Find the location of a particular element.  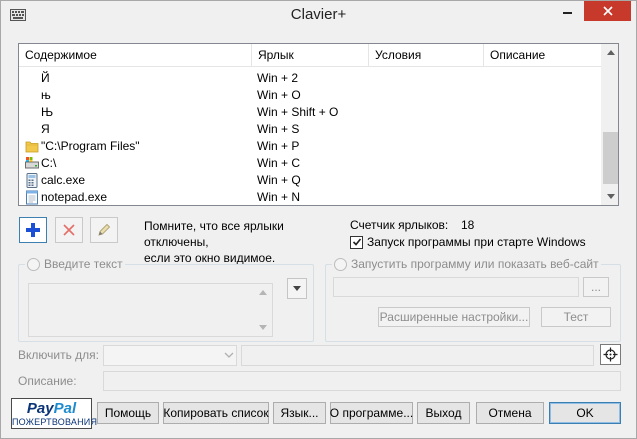

description-label: Описание: is located at coordinates (47, 381).